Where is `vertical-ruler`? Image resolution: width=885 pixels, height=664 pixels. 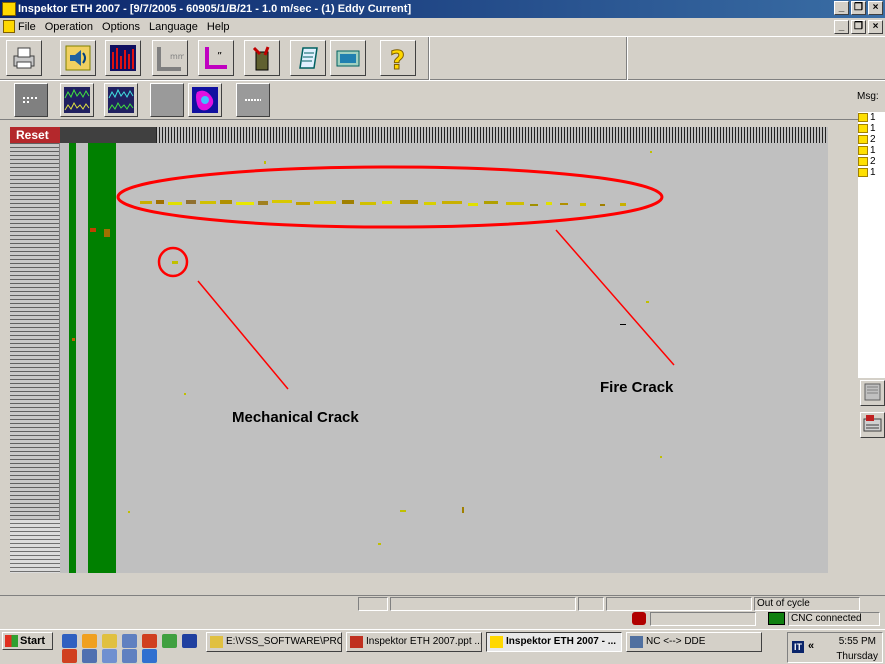 vertical-ruler is located at coordinates (35, 358).